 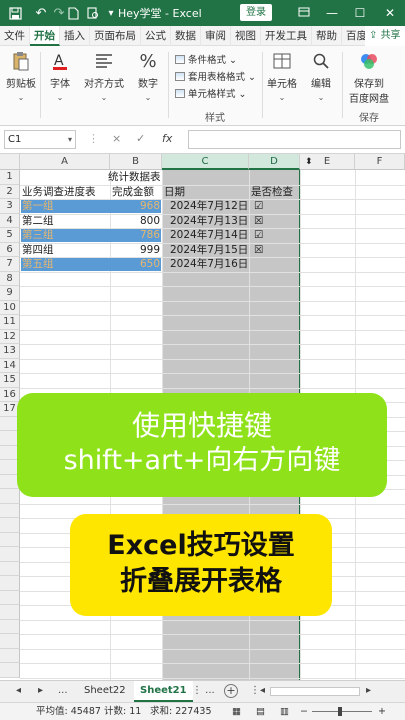 I want to click on table-format-button: 套用表格格式 ⌄, so click(x=215, y=77).